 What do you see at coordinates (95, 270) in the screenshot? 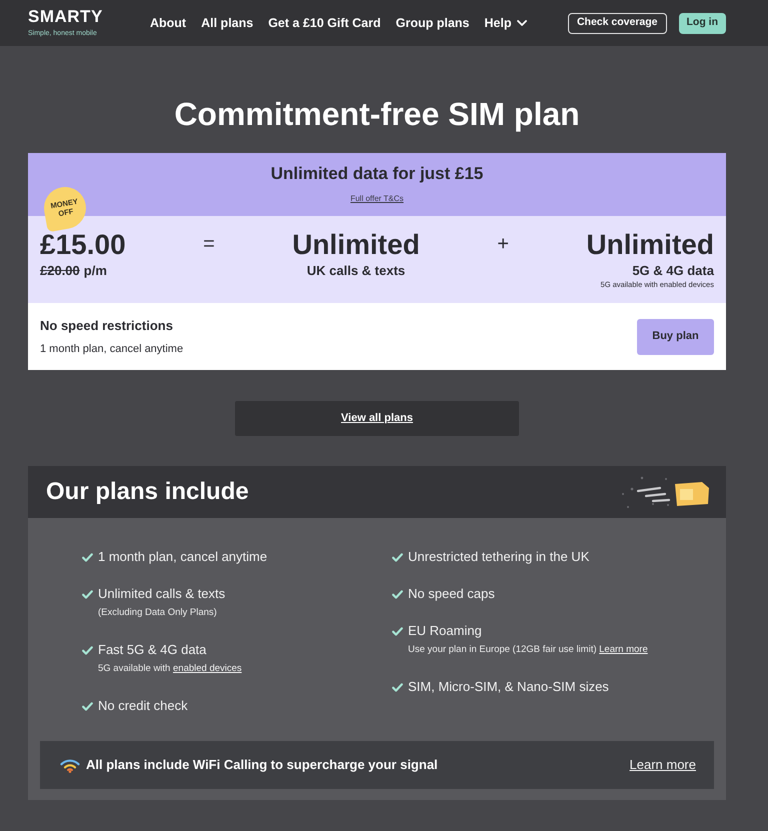
I see `price-unit: p/m` at bounding box center [95, 270].